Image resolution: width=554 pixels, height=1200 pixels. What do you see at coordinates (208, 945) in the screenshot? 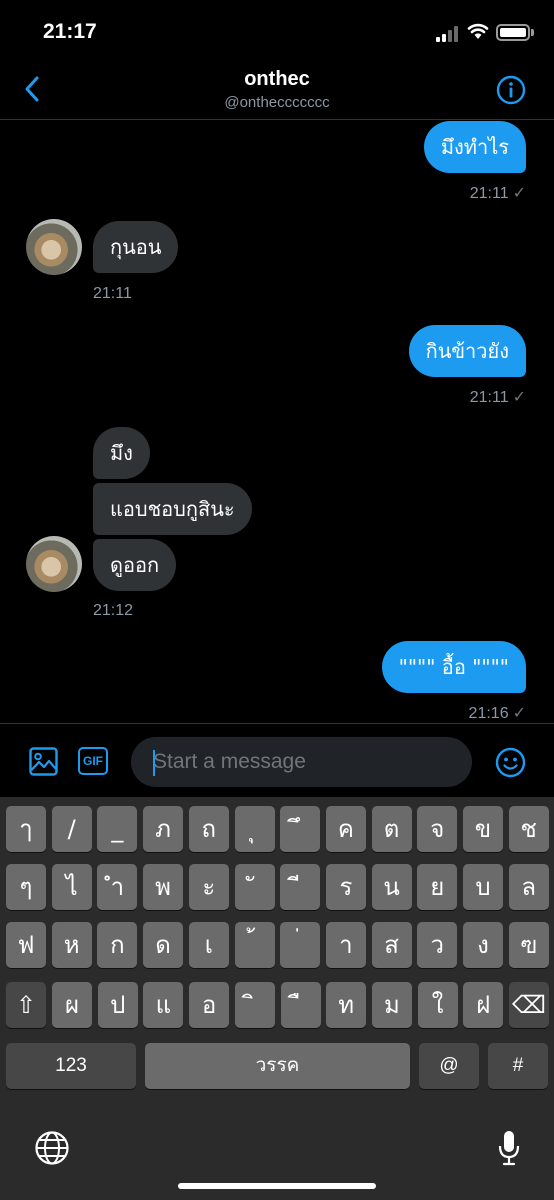
I see `key-2-4: เ` at bounding box center [208, 945].